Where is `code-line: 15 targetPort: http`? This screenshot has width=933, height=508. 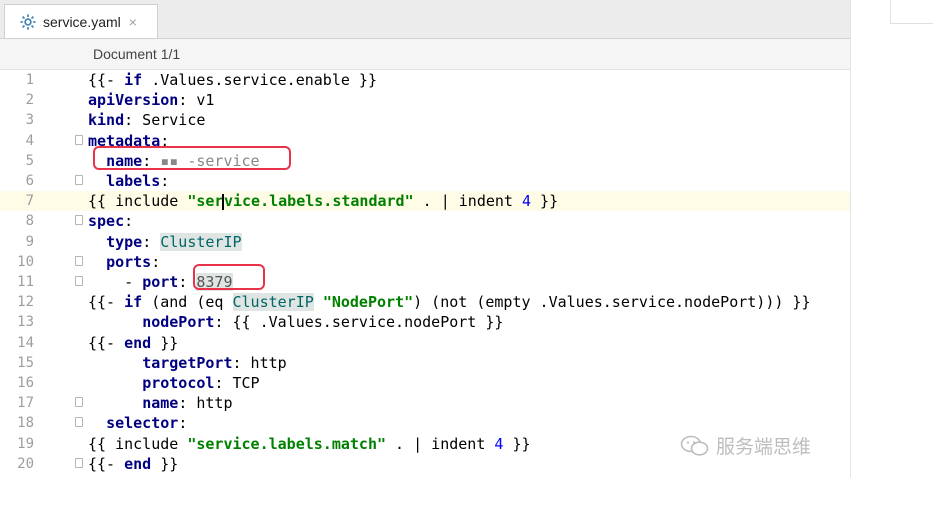
code-line: 15 targetPort: http is located at coordinates (425, 363).